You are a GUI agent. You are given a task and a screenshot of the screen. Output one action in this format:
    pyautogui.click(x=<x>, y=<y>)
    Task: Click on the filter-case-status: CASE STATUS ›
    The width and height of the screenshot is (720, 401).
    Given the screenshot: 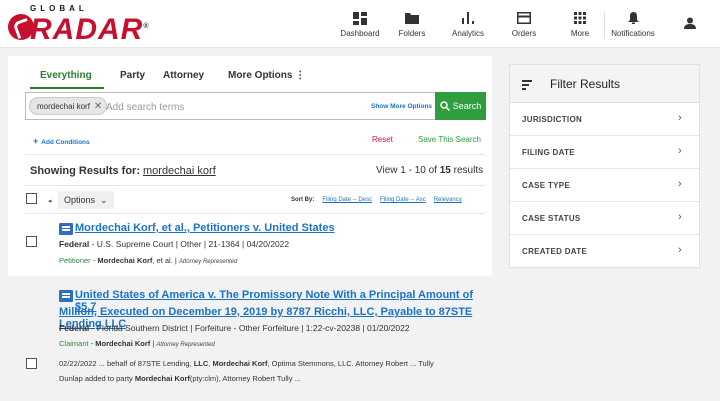 What is the action you would take?
    pyautogui.click(x=604, y=218)
    